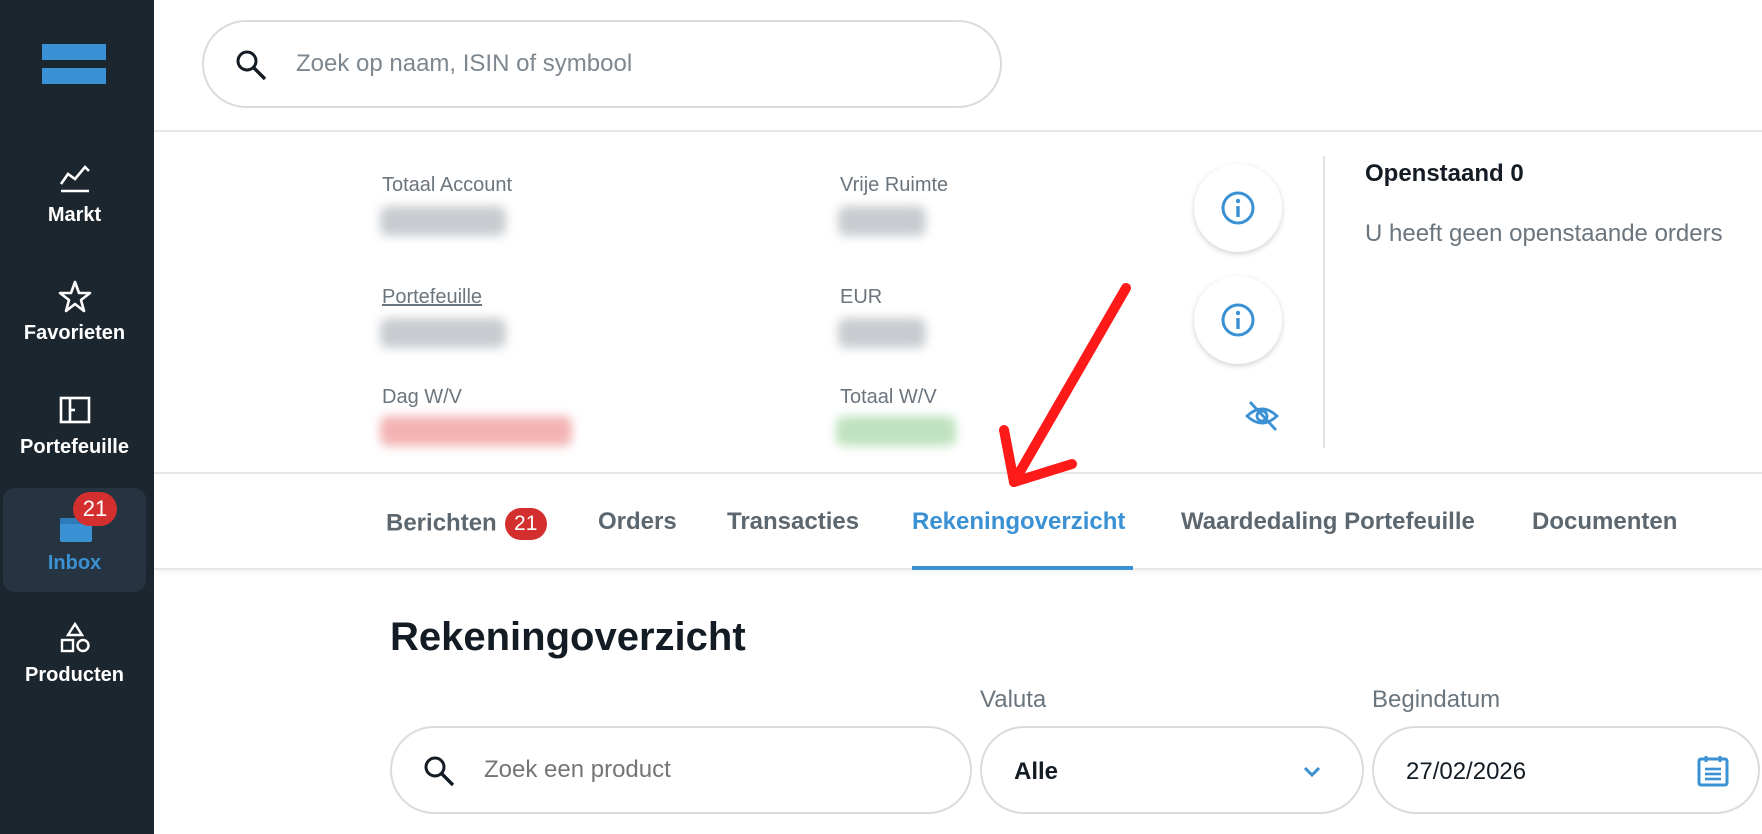  What do you see at coordinates (958, 131) in the screenshot?
I see `header-divider` at bounding box center [958, 131].